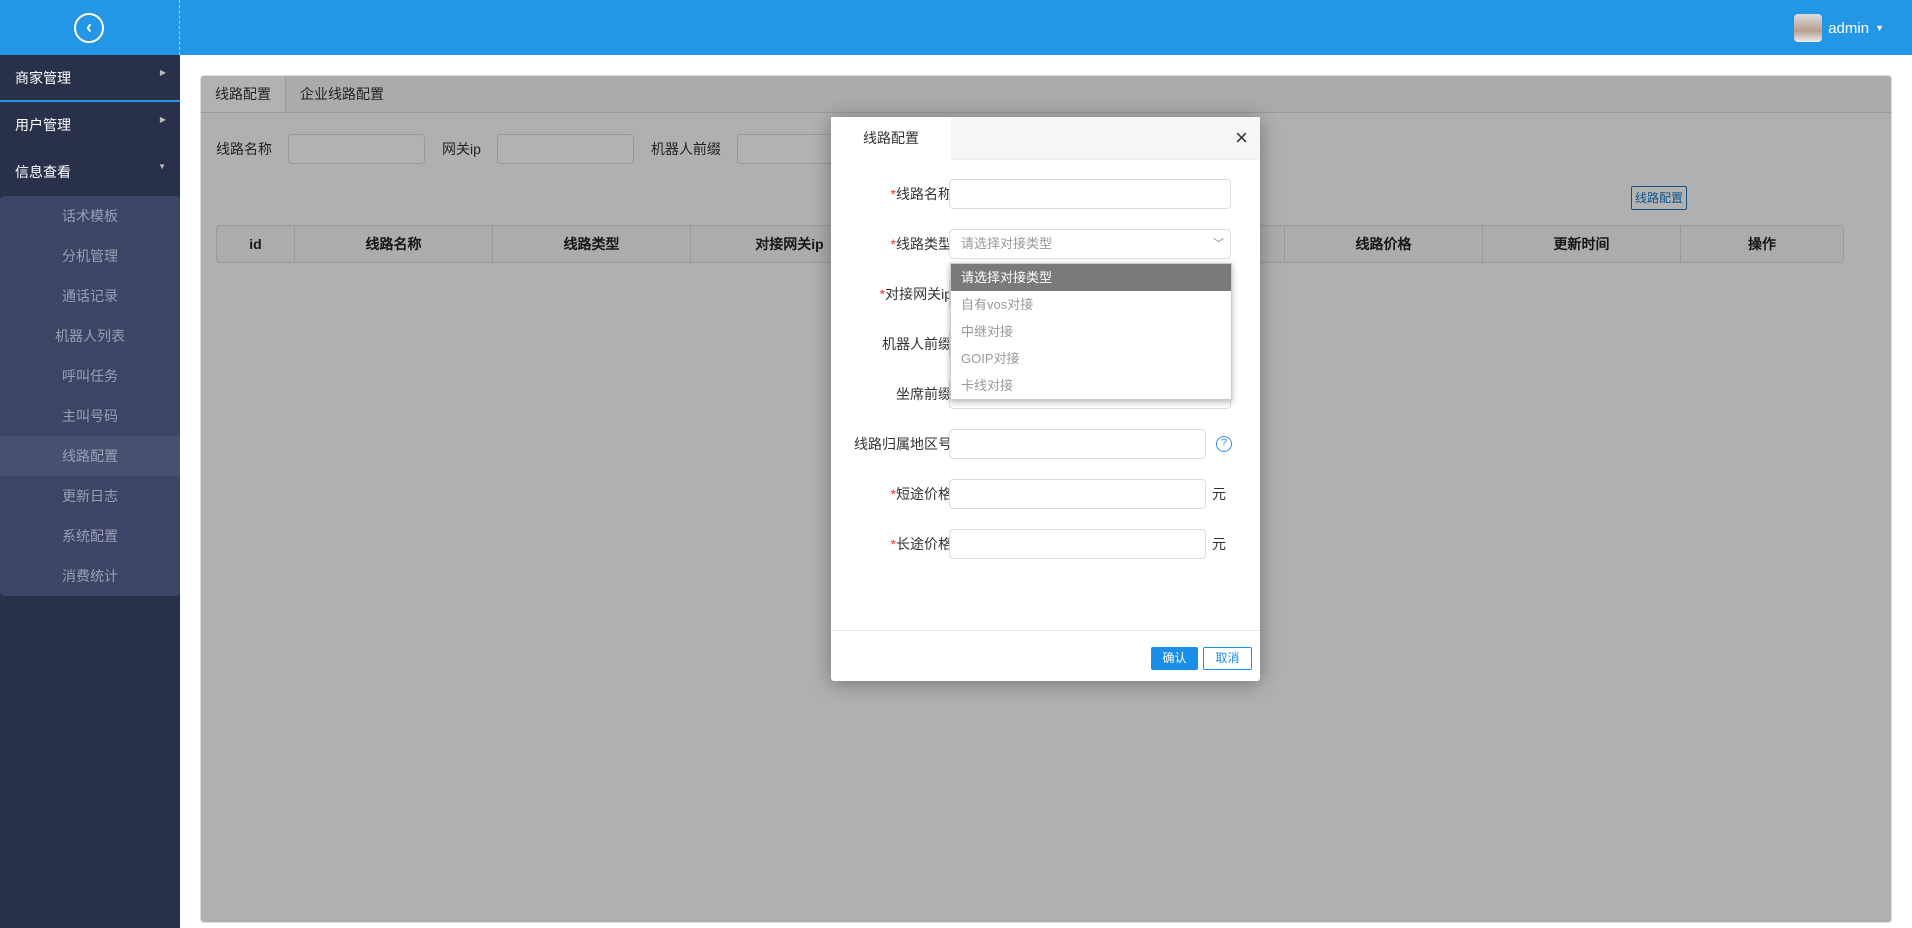 The image size is (1912, 928). I want to click on caret-down-icon: ▼, so click(162, 166).